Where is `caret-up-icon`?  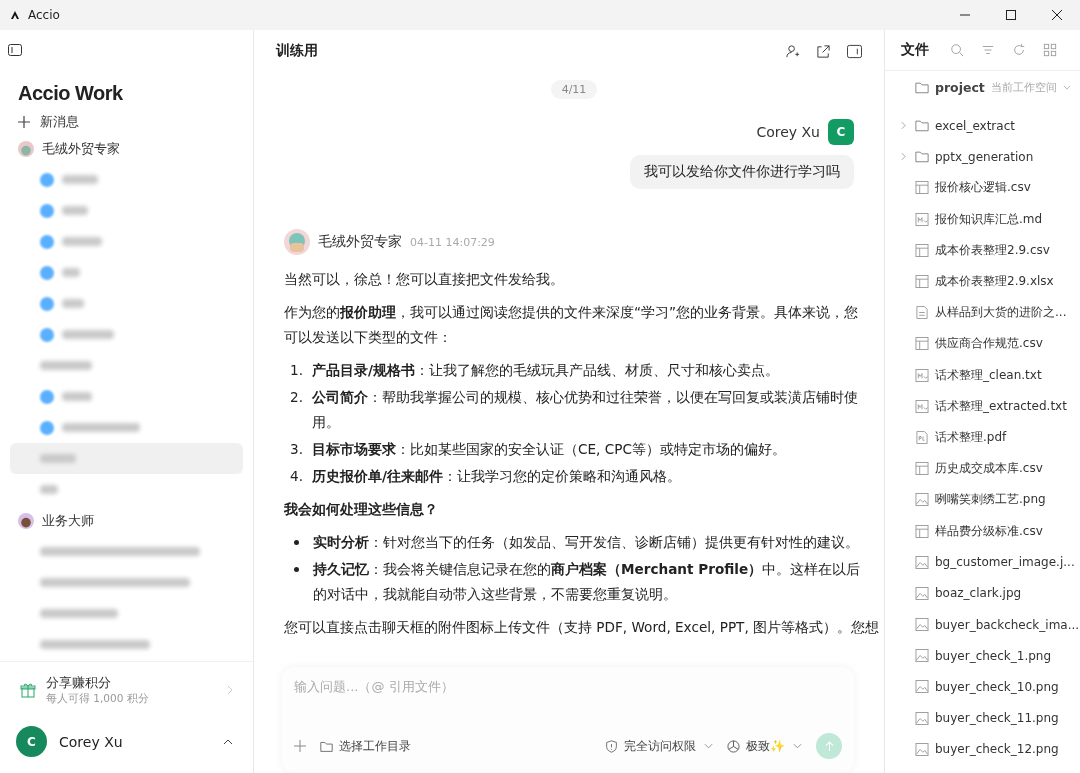
caret-up-icon is located at coordinates (228, 741).